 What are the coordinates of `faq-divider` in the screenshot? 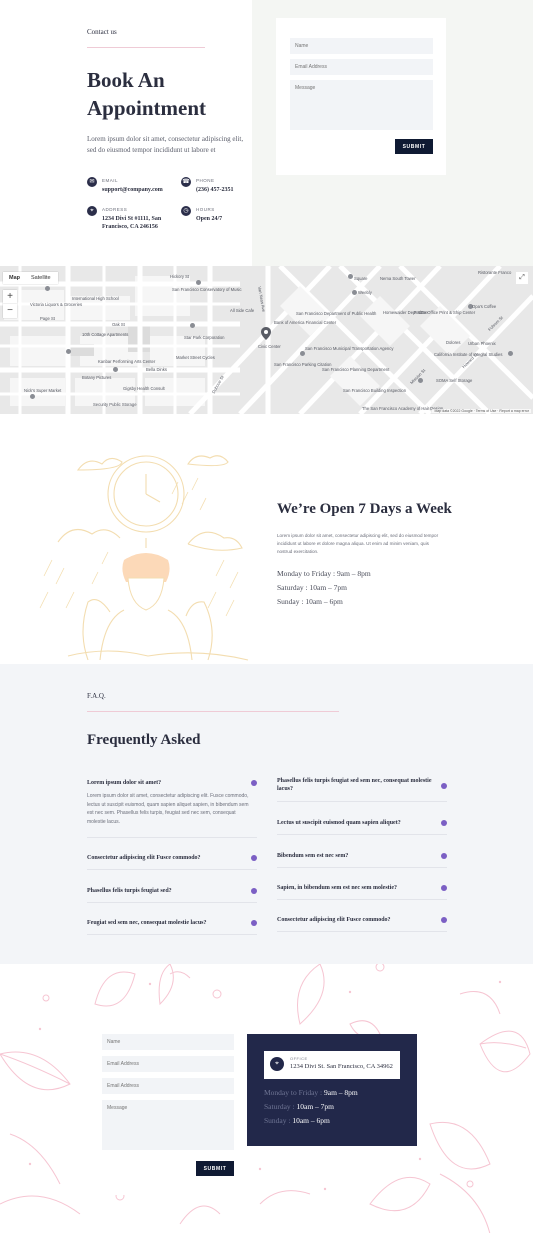 It's located at (213, 711).